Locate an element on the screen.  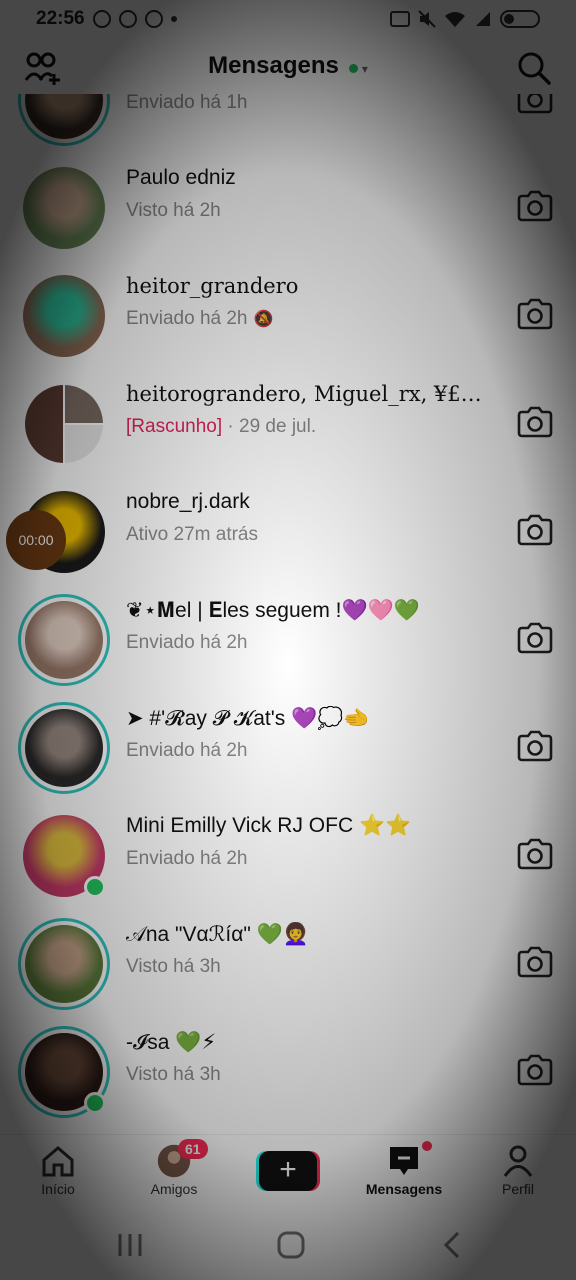
title-group: Mensagens ▾ is located at coordinates (288, 66).